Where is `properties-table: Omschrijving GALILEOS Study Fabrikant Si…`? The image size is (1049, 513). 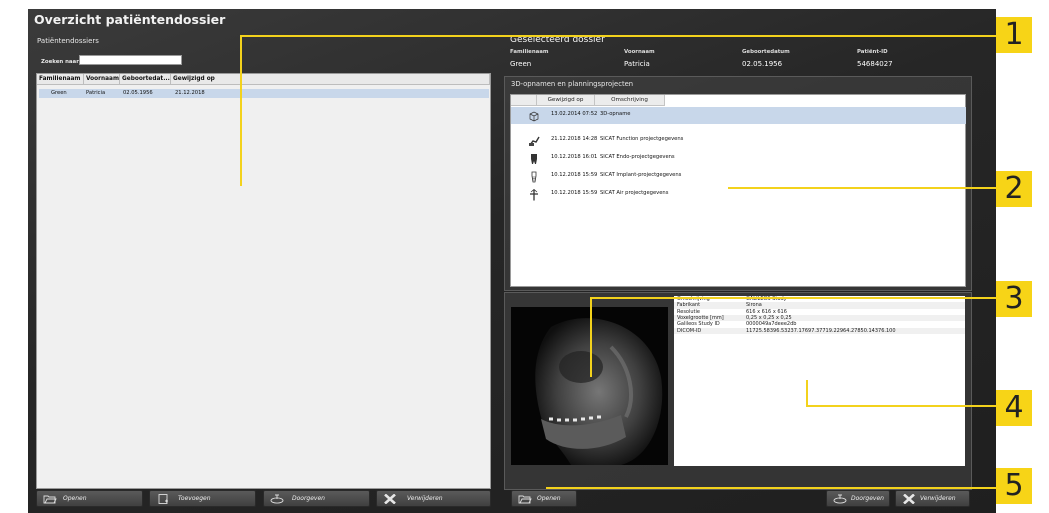
properties-table: Omschrijving GALILEOS Study Fabrikant Si… is located at coordinates (819, 381).